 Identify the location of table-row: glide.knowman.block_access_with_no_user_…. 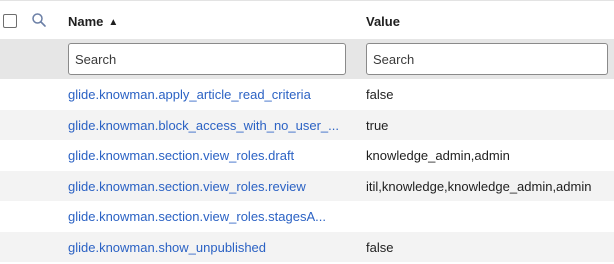
(307, 124).